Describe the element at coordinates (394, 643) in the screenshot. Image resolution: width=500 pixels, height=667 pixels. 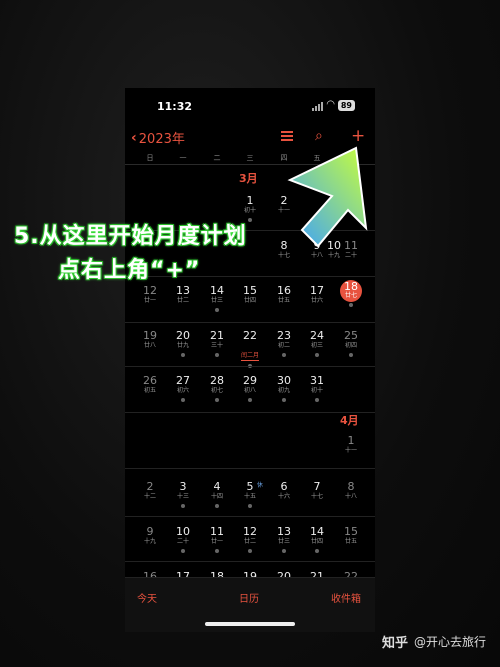
I see `brand-logo: 知乎` at that location.